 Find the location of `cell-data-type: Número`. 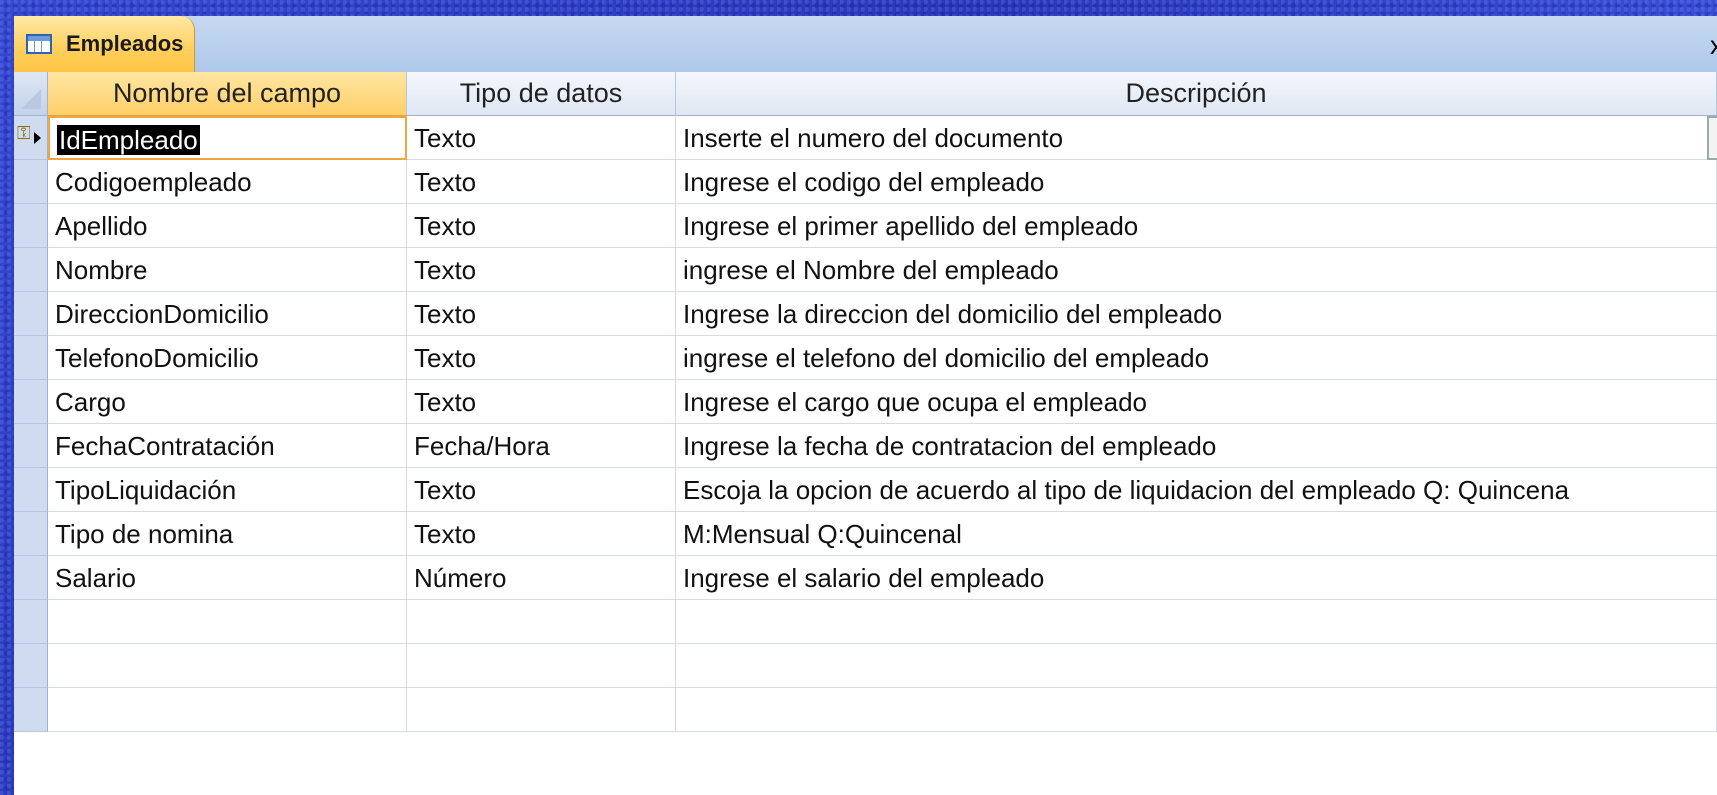

cell-data-type: Número is located at coordinates (541, 578).